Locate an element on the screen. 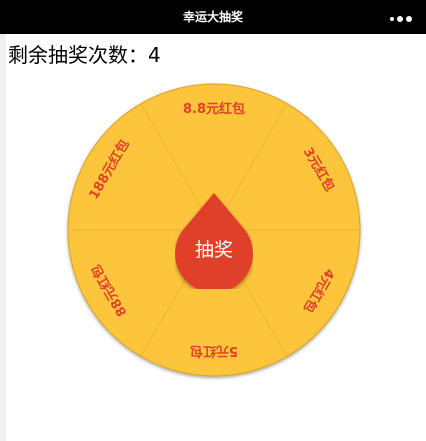  app-title: 幸运大抽奖 is located at coordinates (212, 17).